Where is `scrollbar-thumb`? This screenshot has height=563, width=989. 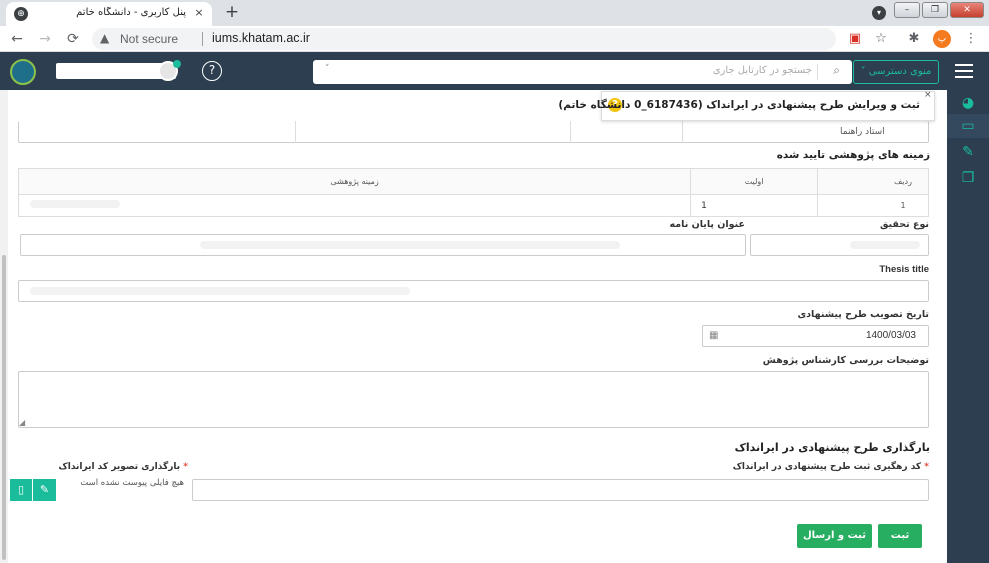 scrollbar-thumb is located at coordinates (4, 407).